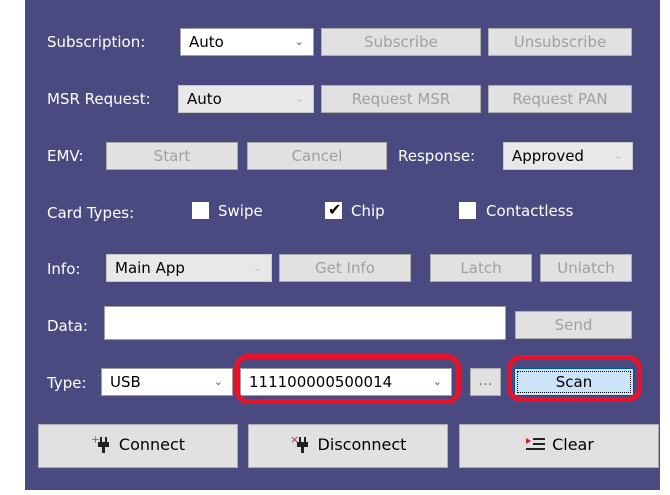  I want to click on card-types-label: Card Types:, so click(91, 213).